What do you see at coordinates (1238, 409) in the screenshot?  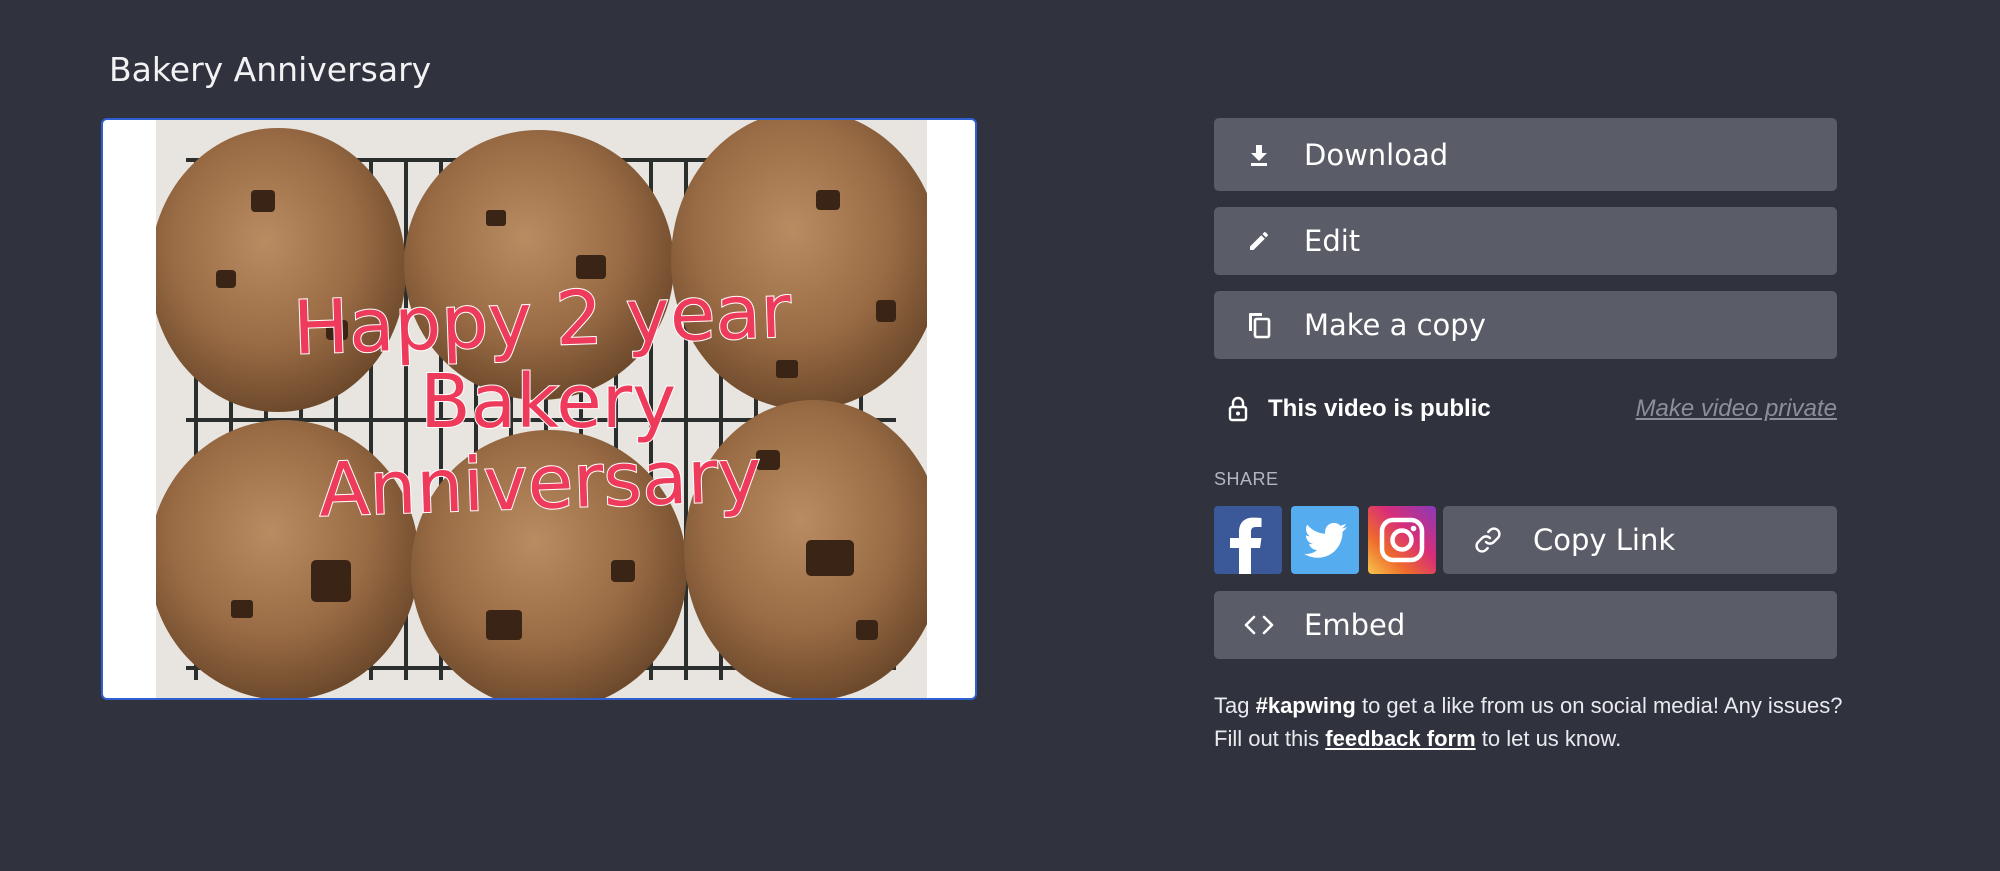 I see `lock-icon` at bounding box center [1238, 409].